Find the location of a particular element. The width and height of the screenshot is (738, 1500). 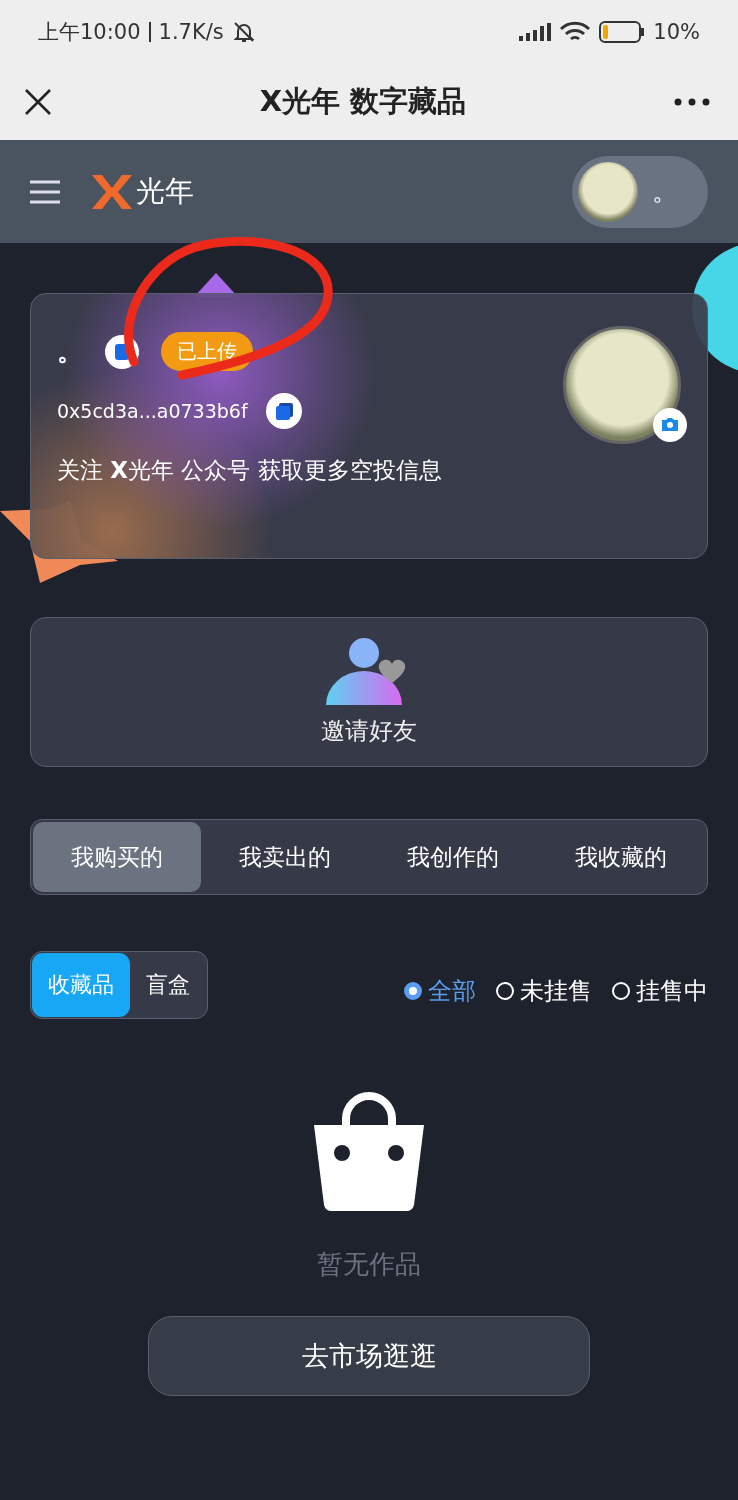

wifi-icon is located at coordinates (575, 32).